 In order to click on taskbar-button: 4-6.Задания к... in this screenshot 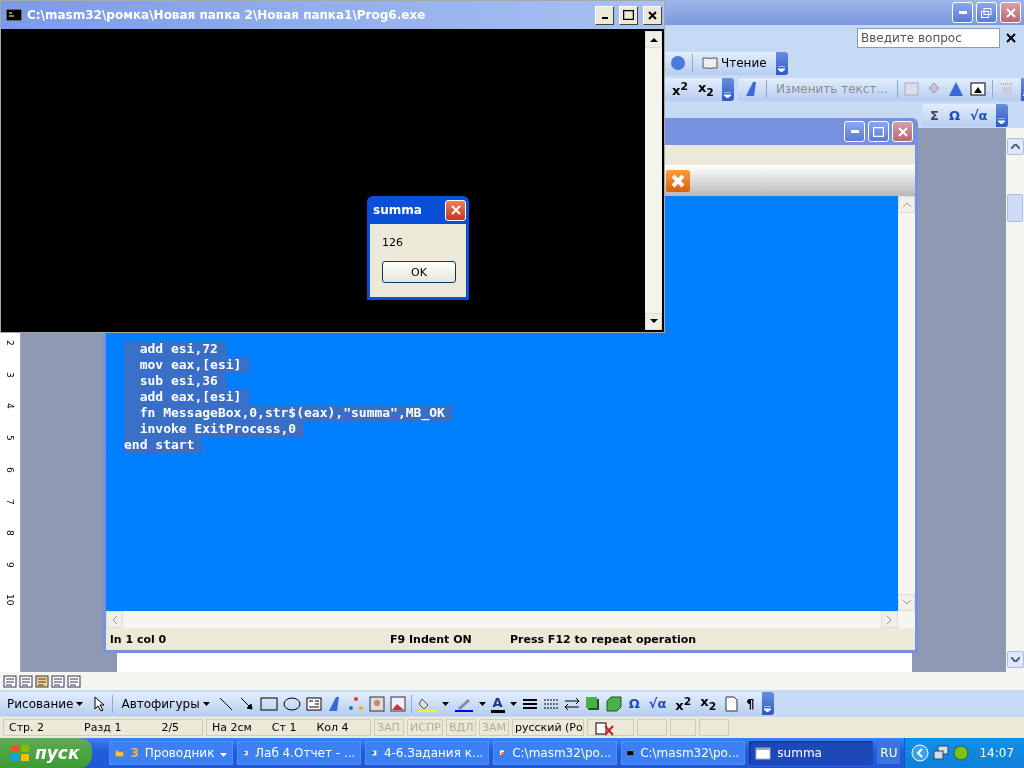, I will do `click(427, 753)`.